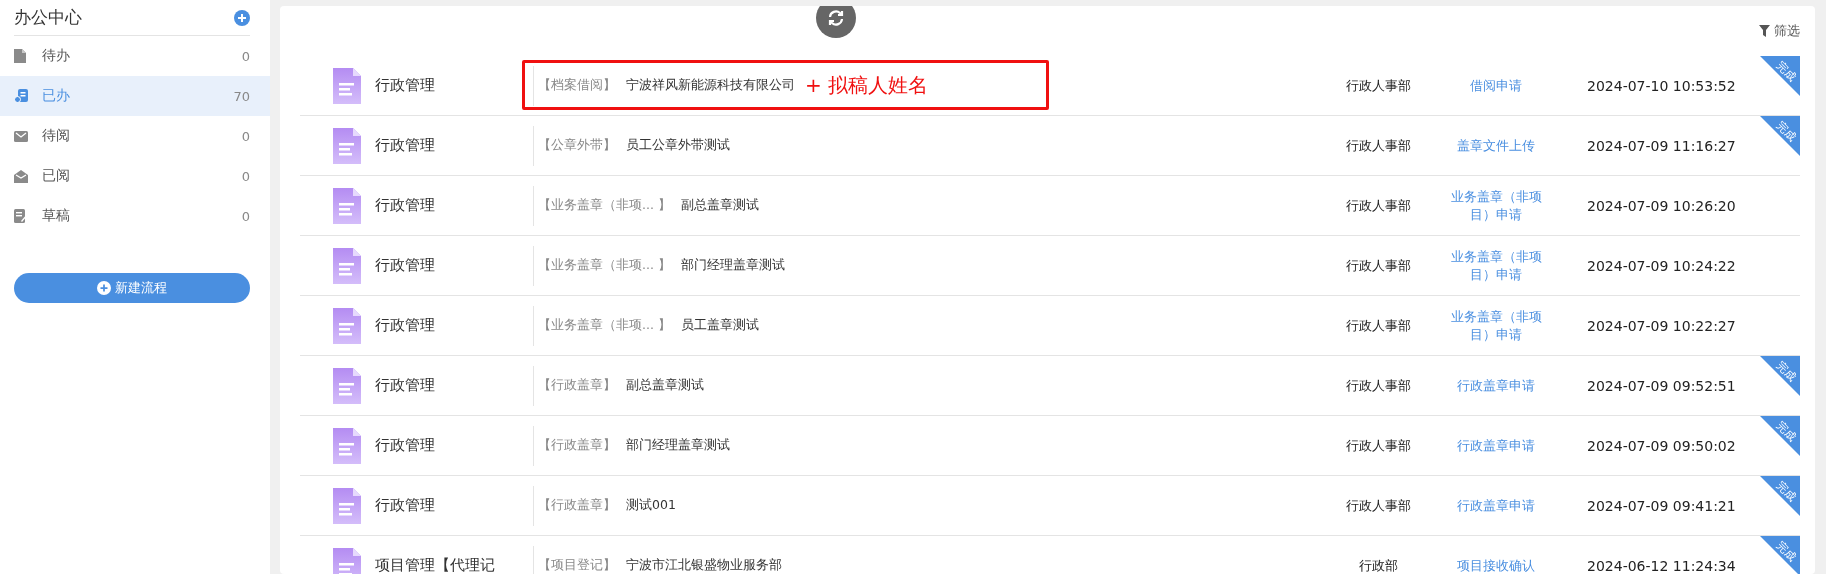  What do you see at coordinates (1662, 145) in the screenshot?
I see `time-text: 2024-07-09 11:16:27` at bounding box center [1662, 145].